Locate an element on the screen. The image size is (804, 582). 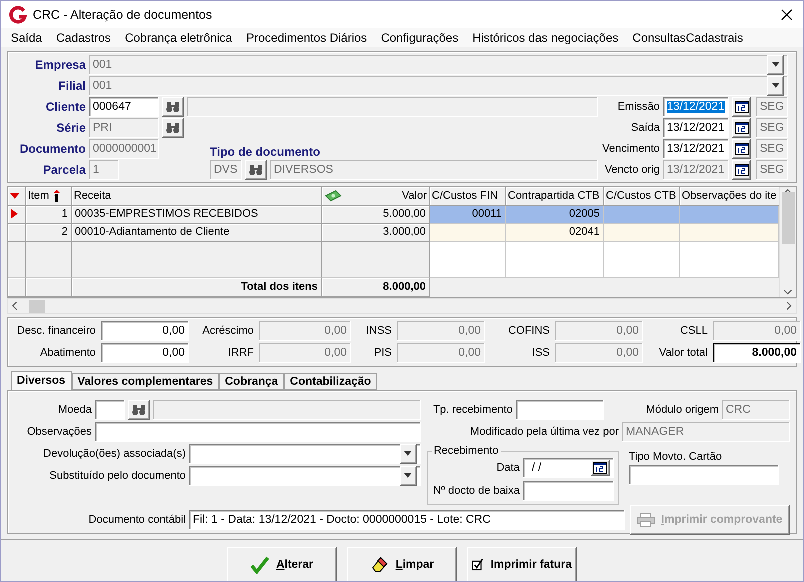
column-header: C/Custos FIN is located at coordinates (468, 196).